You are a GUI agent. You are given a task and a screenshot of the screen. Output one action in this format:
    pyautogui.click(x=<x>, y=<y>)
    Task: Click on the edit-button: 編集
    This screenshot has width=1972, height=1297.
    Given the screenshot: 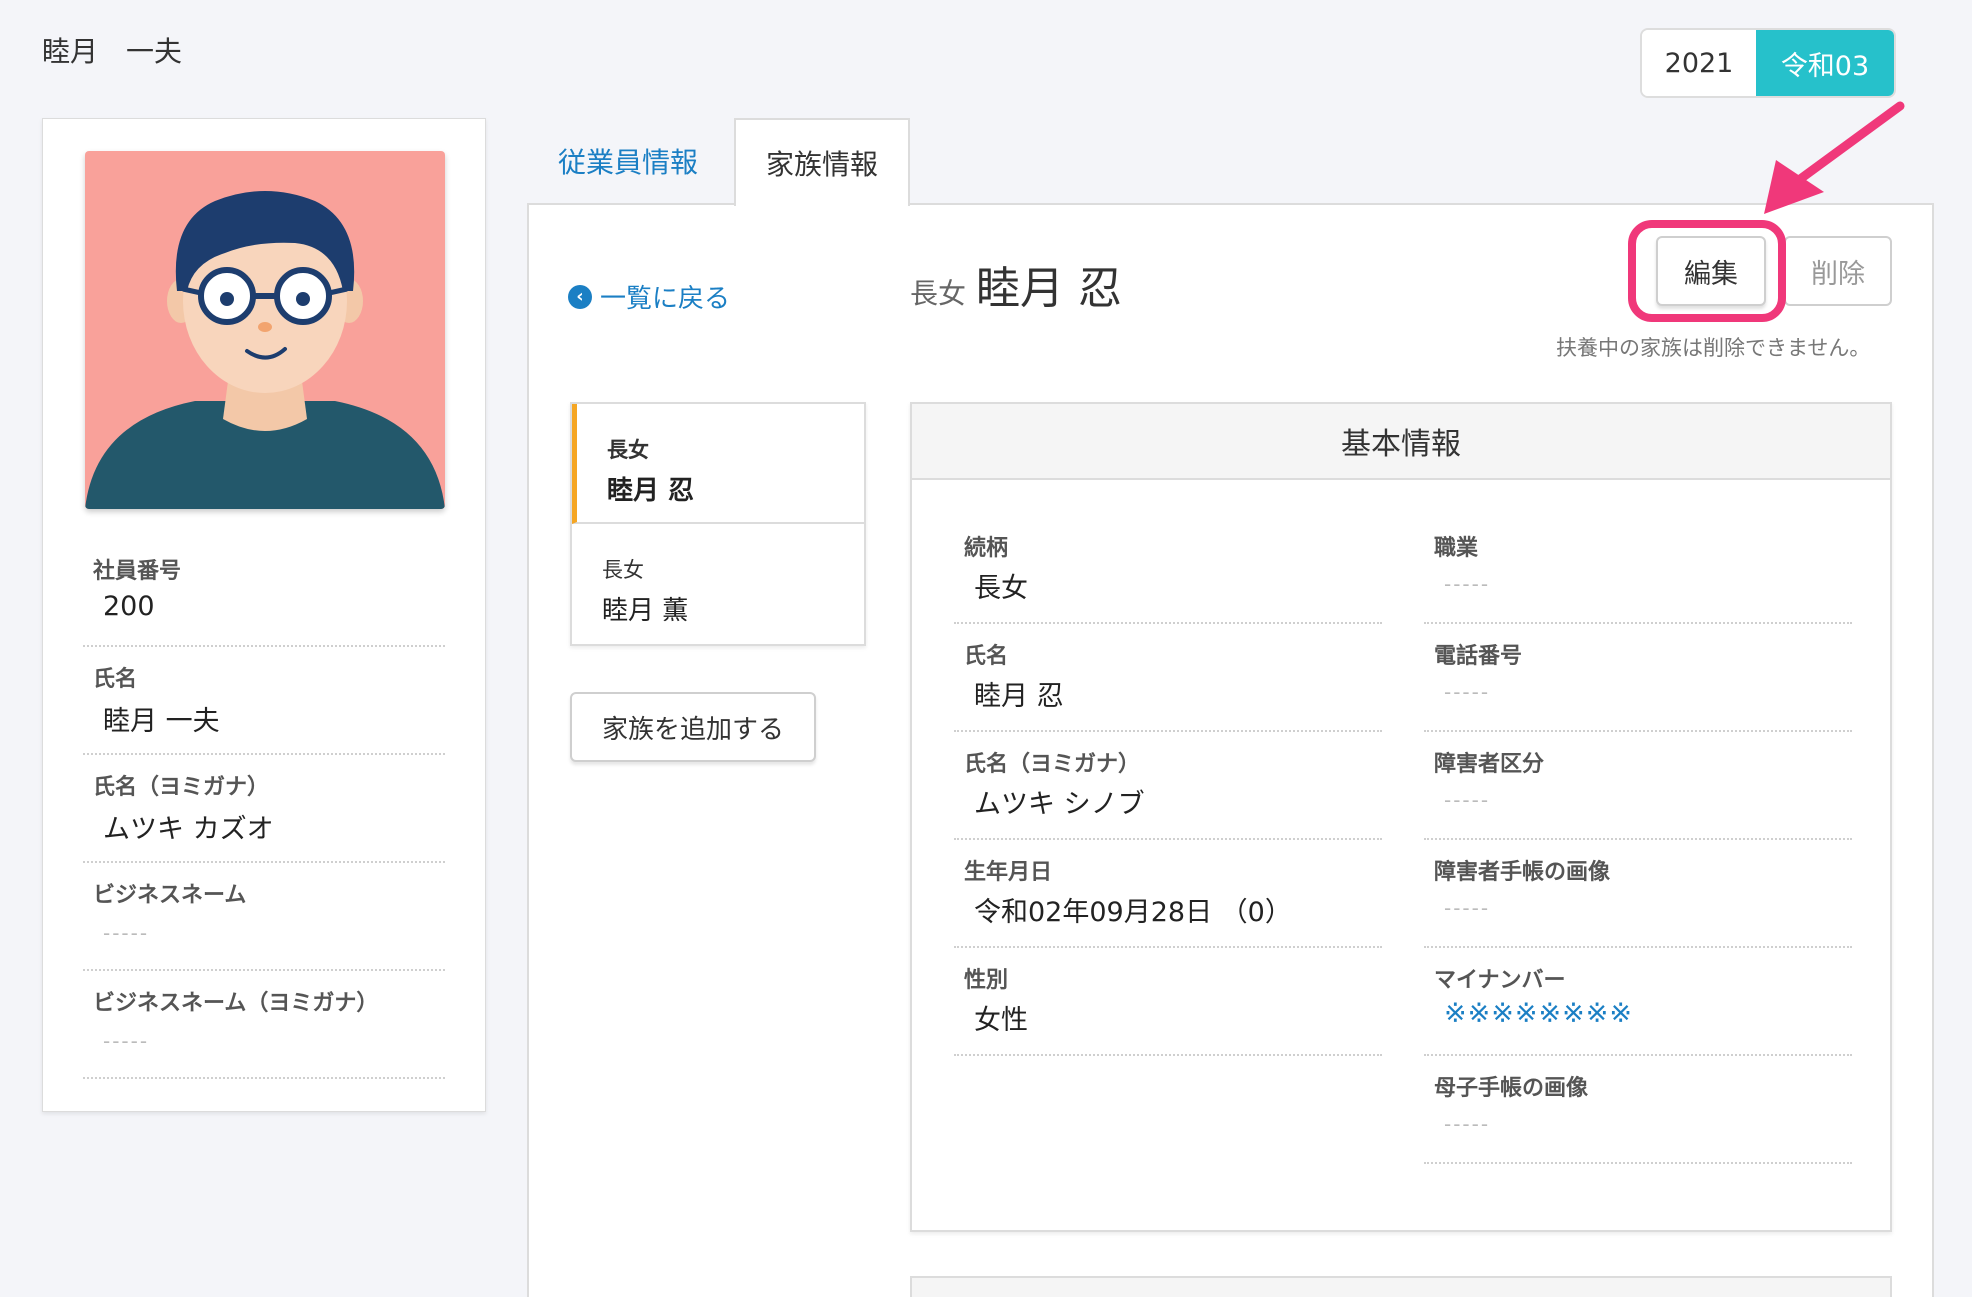 What is the action you would take?
    pyautogui.click(x=1711, y=271)
    